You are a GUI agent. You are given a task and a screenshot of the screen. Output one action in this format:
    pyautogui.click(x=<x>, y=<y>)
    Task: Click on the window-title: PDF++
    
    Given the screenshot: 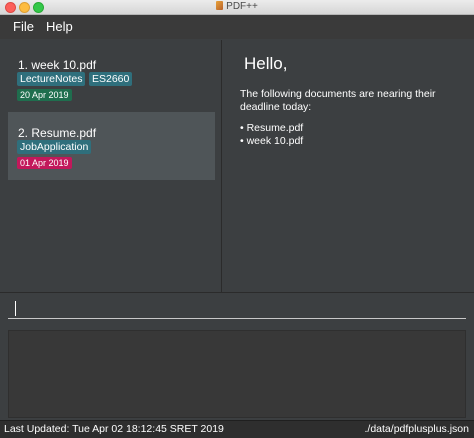 What is the action you would take?
    pyautogui.click(x=237, y=7)
    